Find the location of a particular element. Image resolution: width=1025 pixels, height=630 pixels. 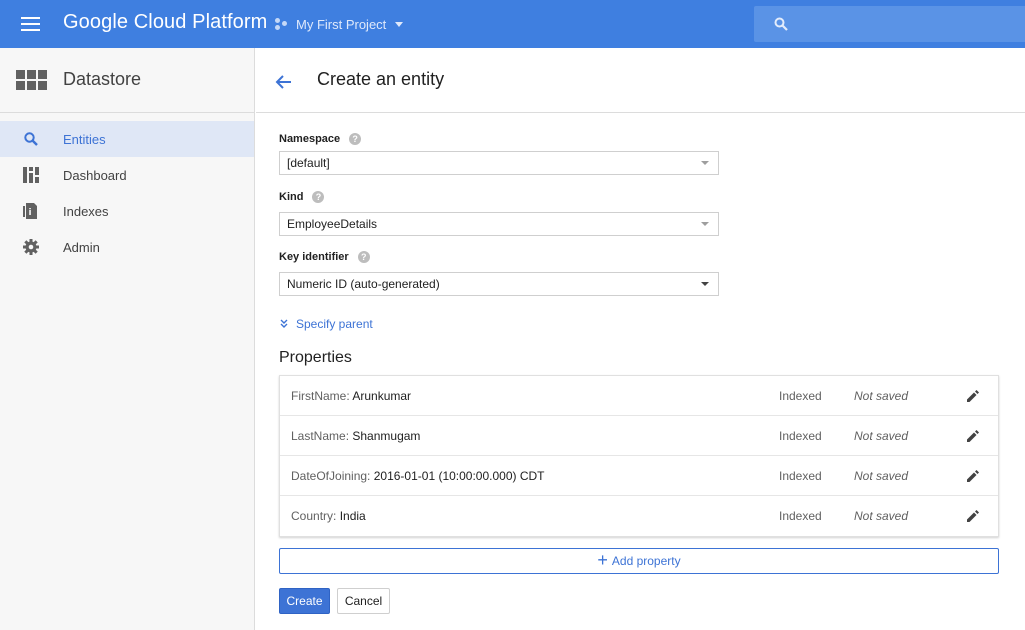

add-property-label: Add property is located at coordinates (646, 561).